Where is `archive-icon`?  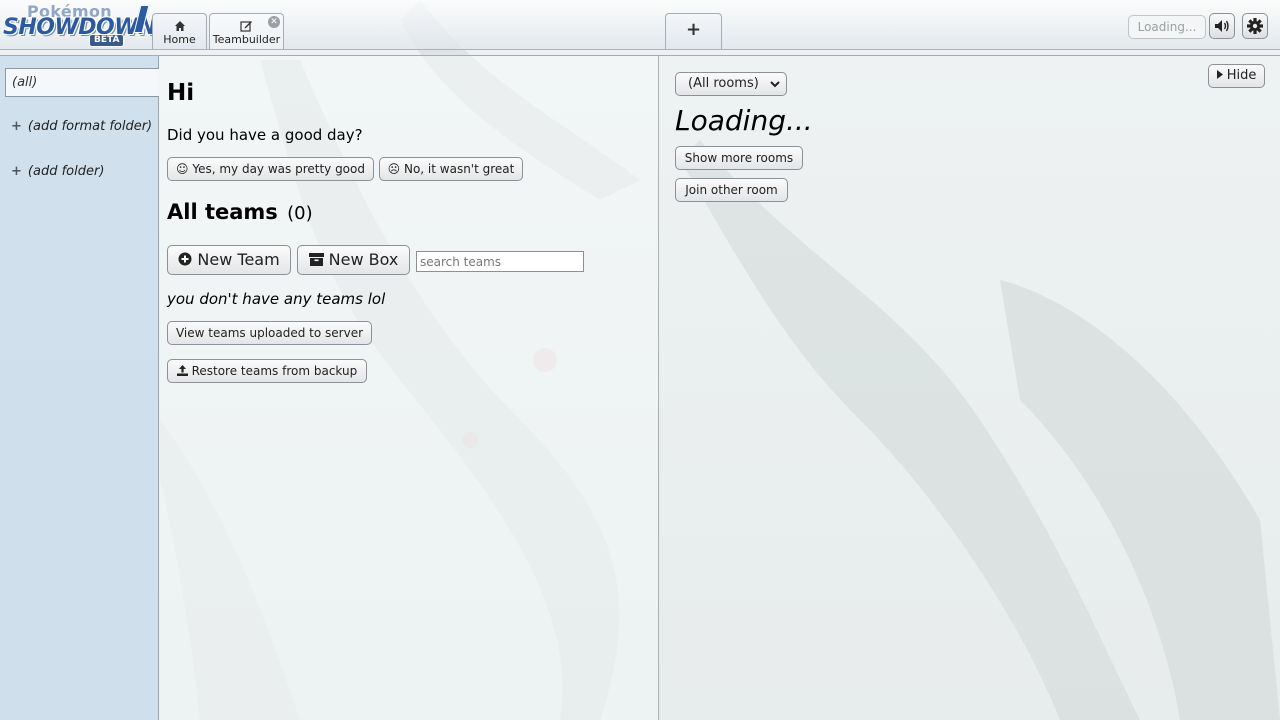 archive-icon is located at coordinates (318, 259).